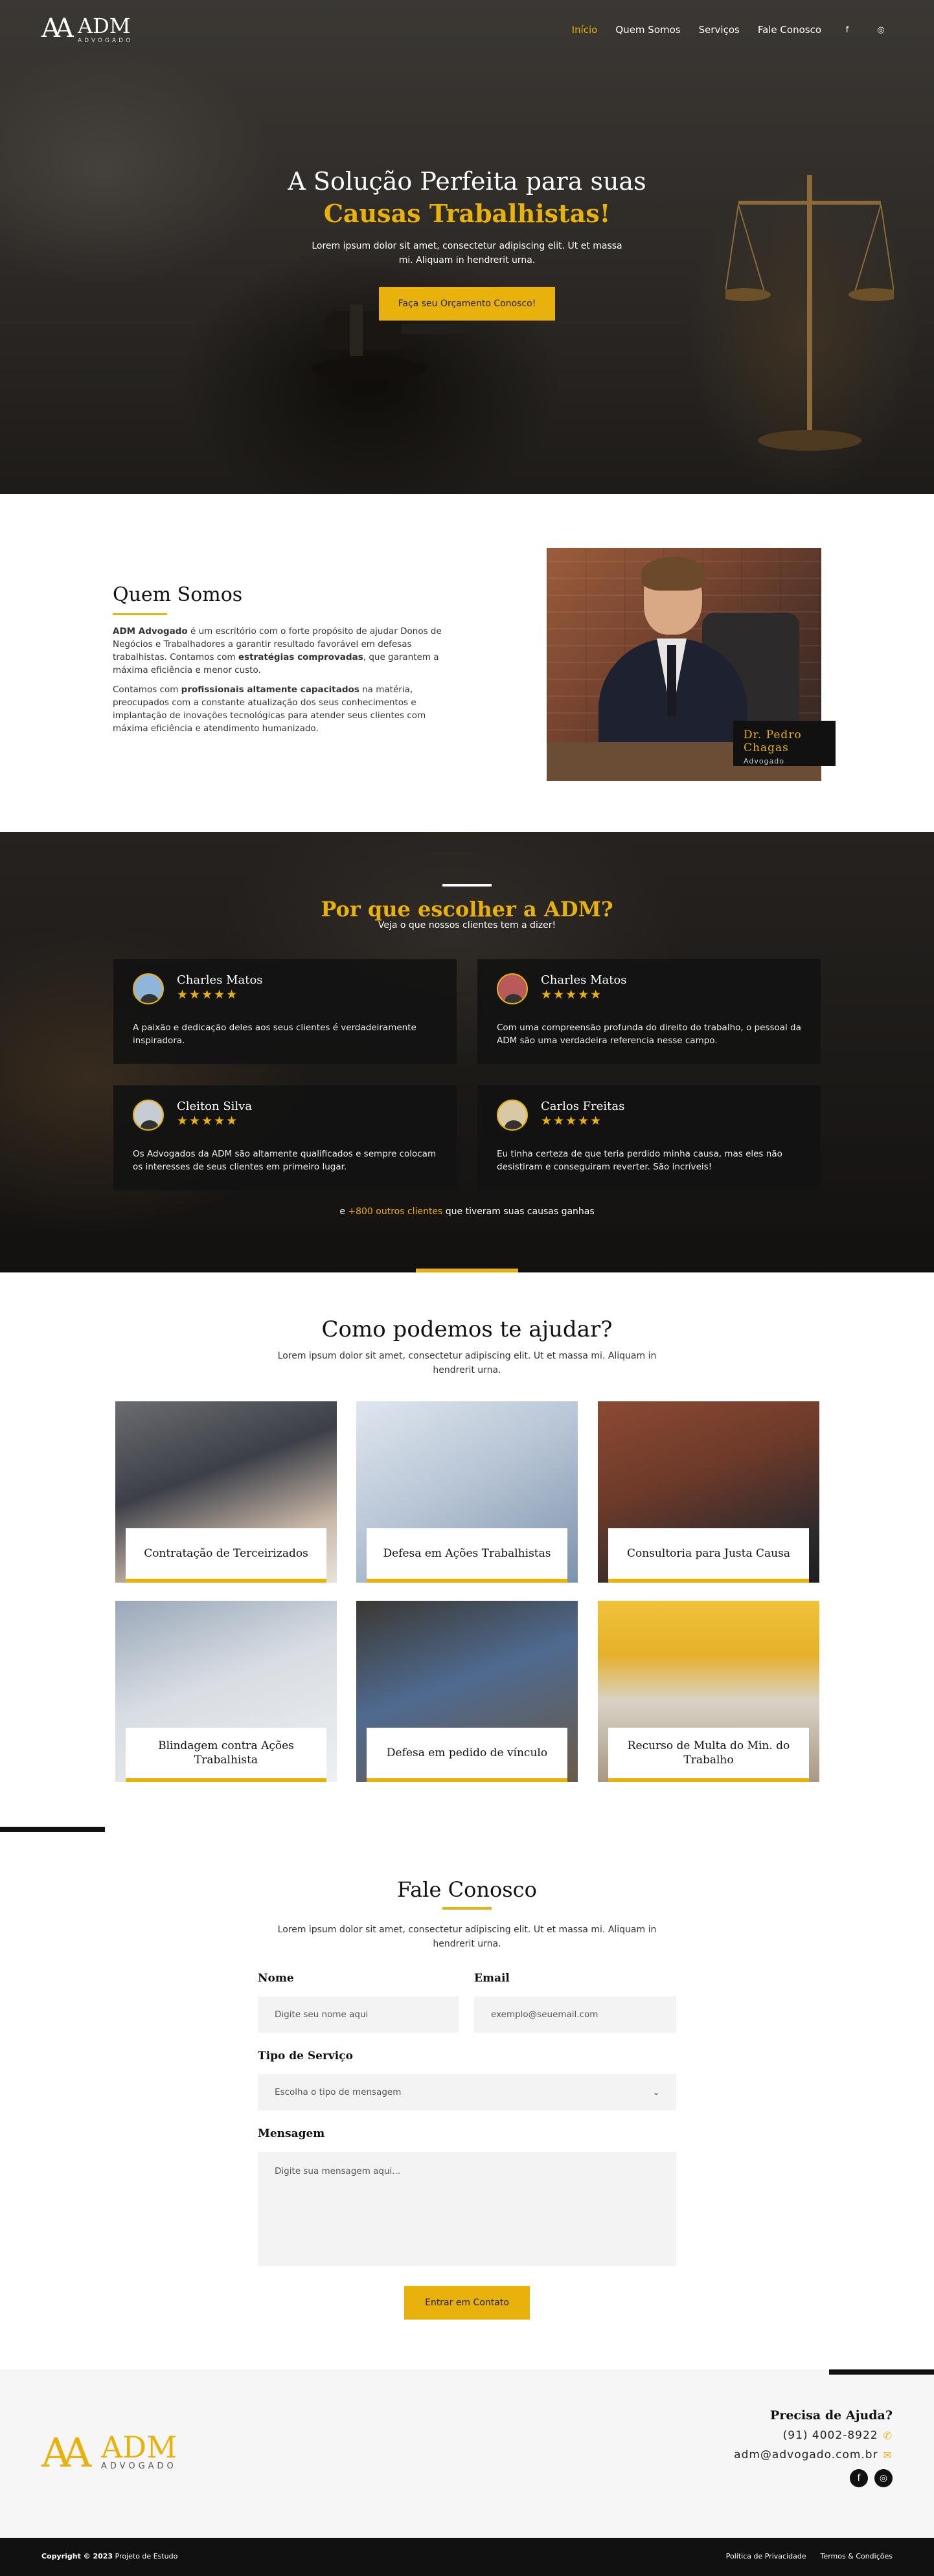 The height and width of the screenshot is (2576, 934). I want to click on testimonial-name: Cleiton Silva, so click(215, 1106).